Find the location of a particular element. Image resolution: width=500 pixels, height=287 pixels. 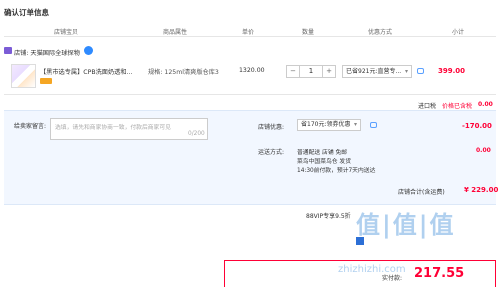

payment-amount: 217.55 is located at coordinates (439, 273).